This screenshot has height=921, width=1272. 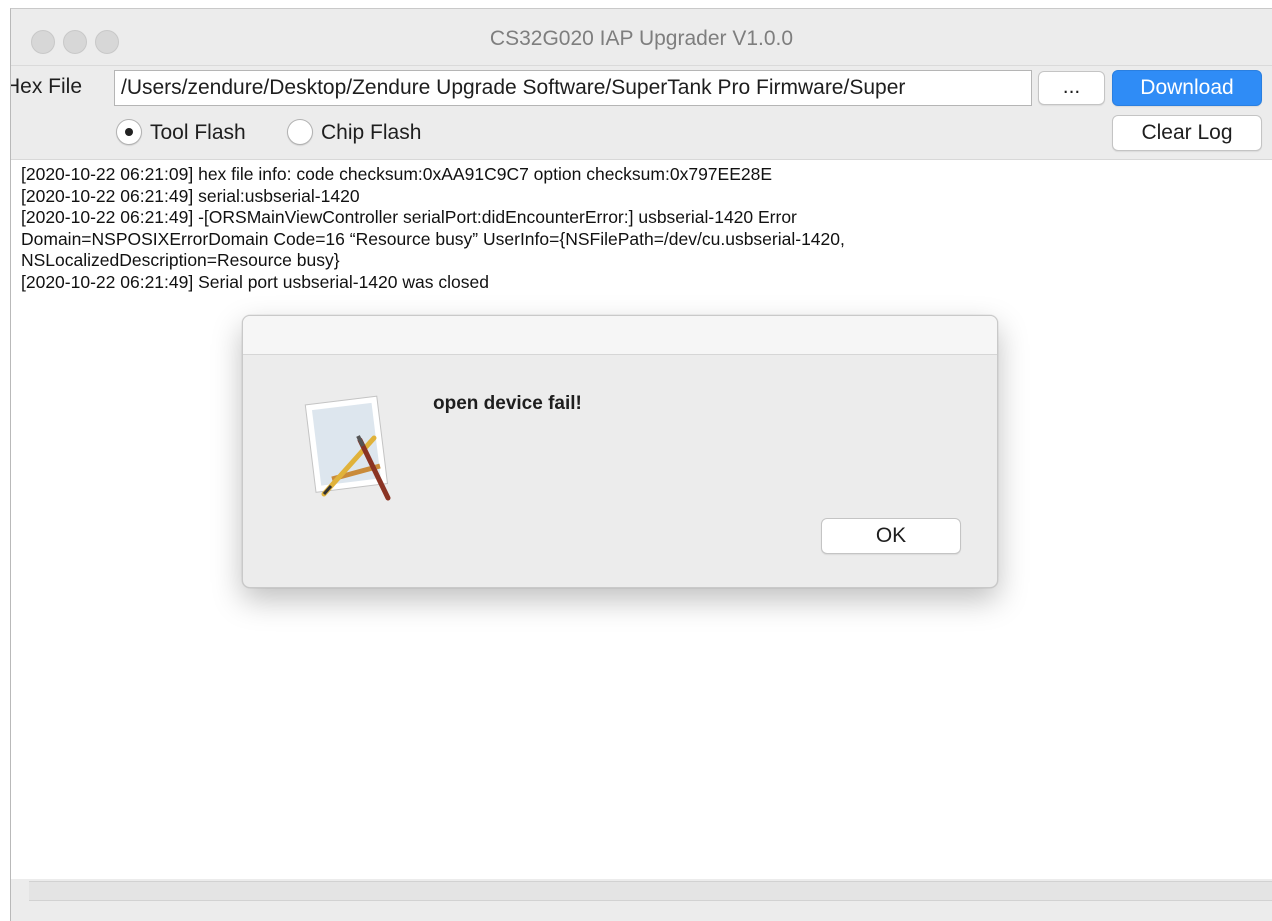 What do you see at coordinates (347, 448) in the screenshot?
I see `app-icon` at bounding box center [347, 448].